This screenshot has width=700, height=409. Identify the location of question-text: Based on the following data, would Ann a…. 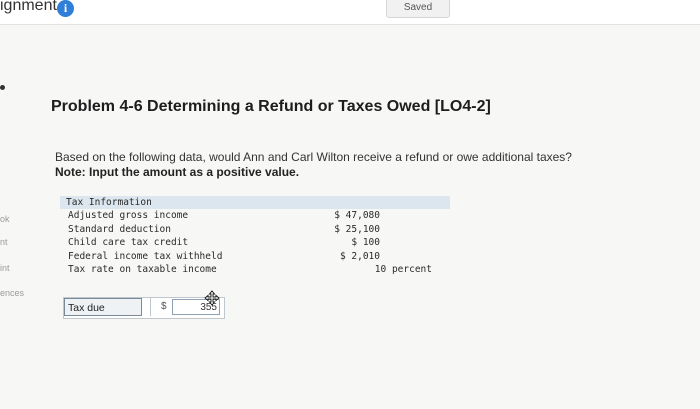
(365, 165).